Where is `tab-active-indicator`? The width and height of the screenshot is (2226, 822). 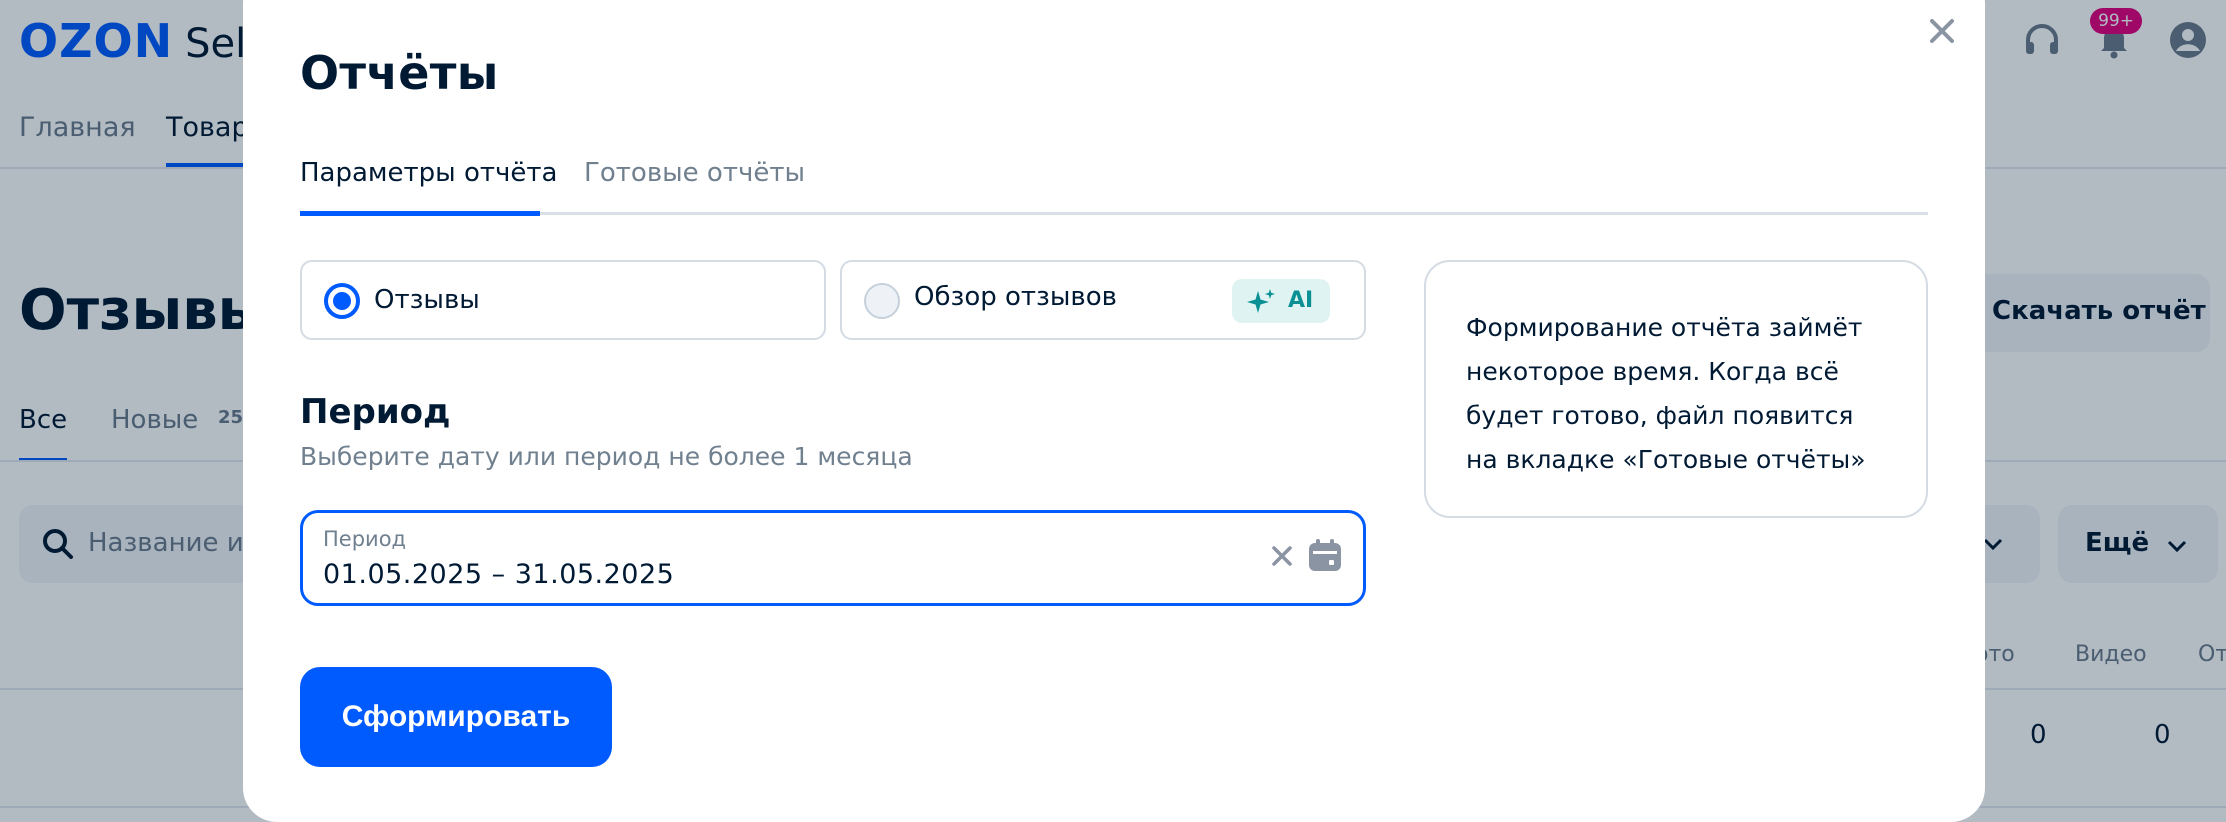
tab-active-indicator is located at coordinates (420, 213).